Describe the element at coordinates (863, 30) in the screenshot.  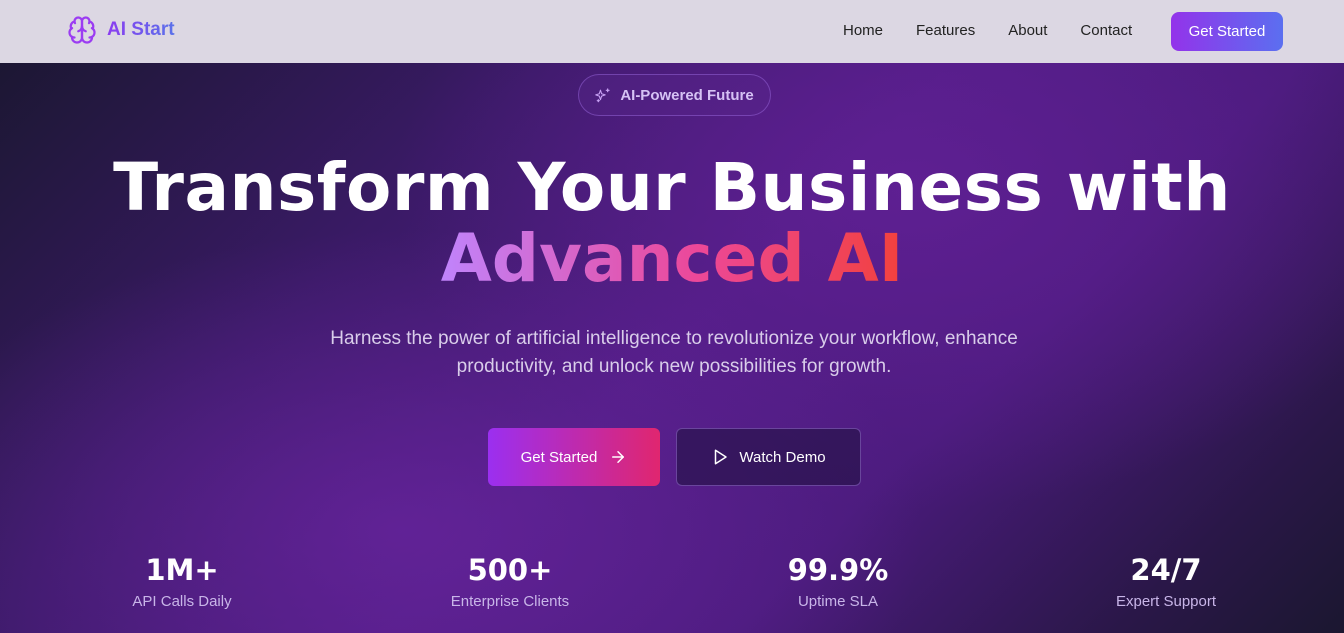
I see `nav-link-home: Home` at that location.